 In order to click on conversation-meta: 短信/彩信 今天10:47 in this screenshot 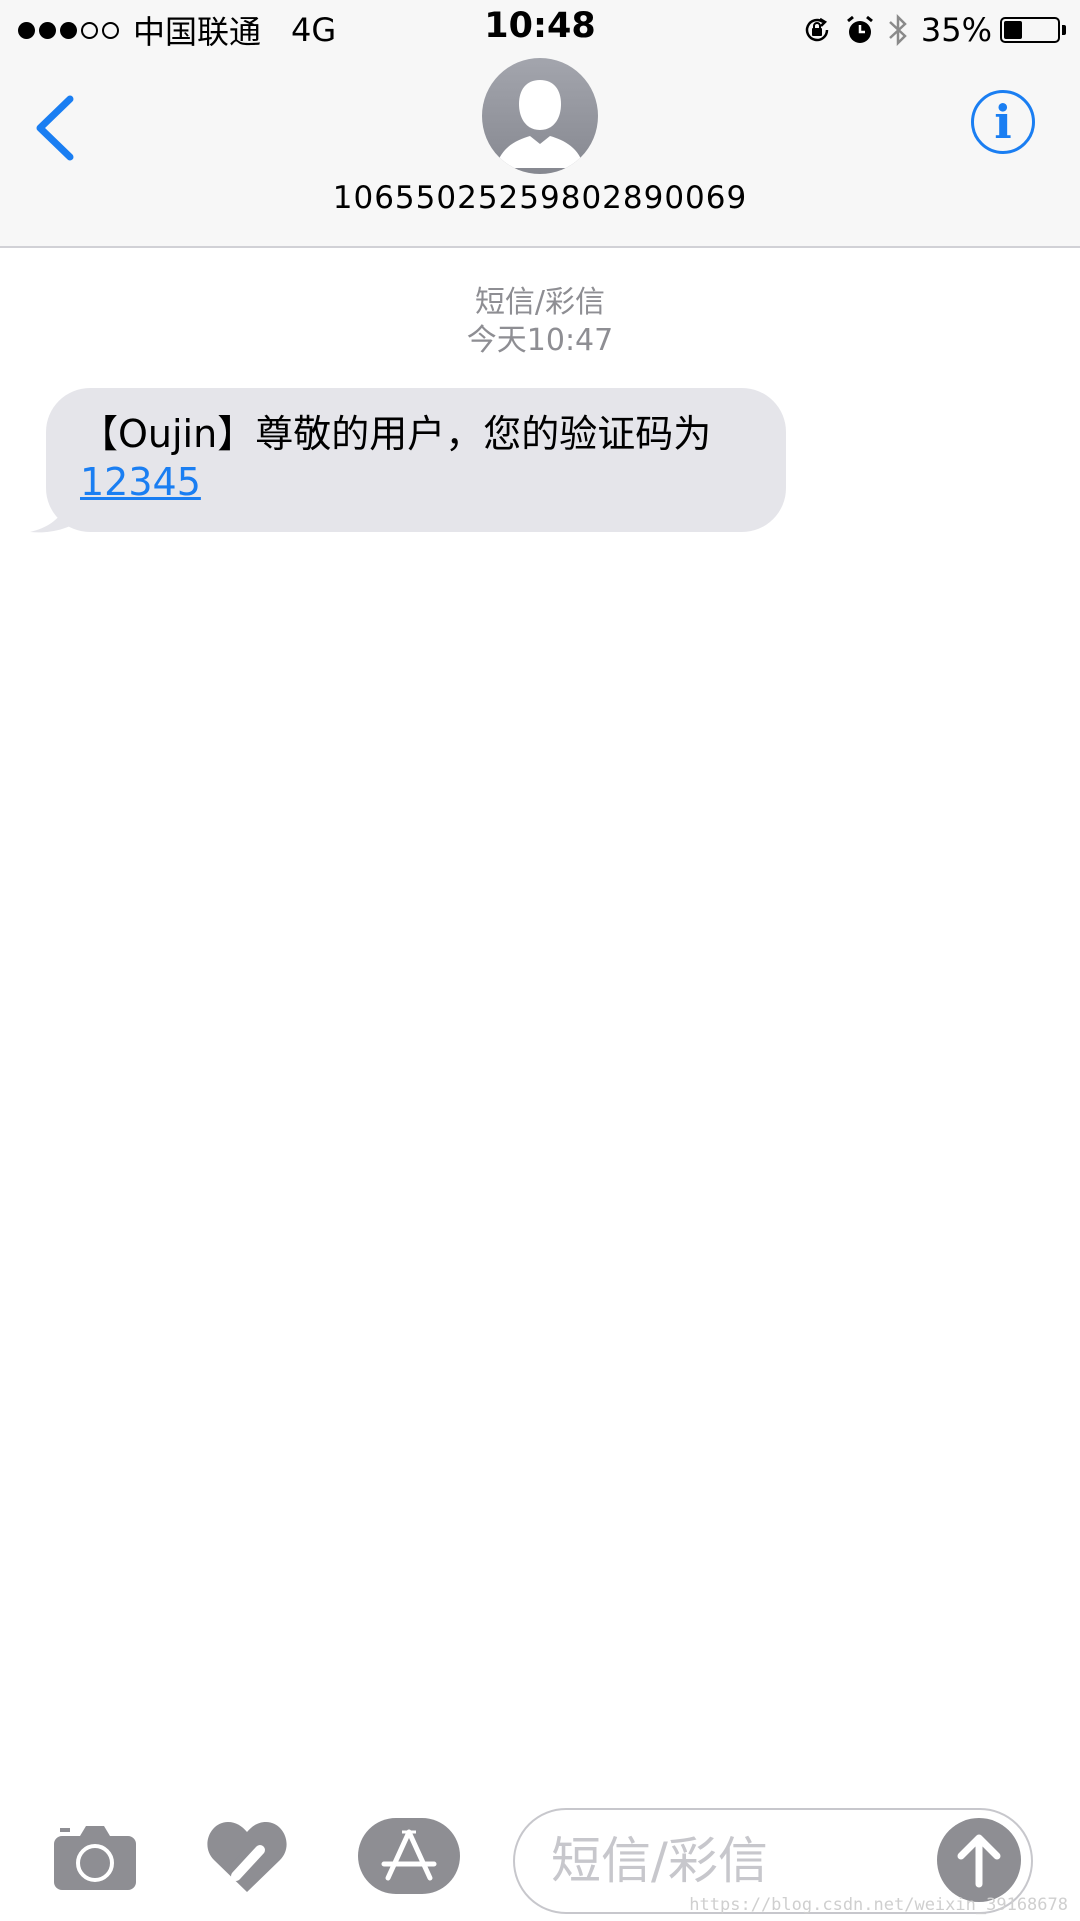, I will do `click(540, 322)`.